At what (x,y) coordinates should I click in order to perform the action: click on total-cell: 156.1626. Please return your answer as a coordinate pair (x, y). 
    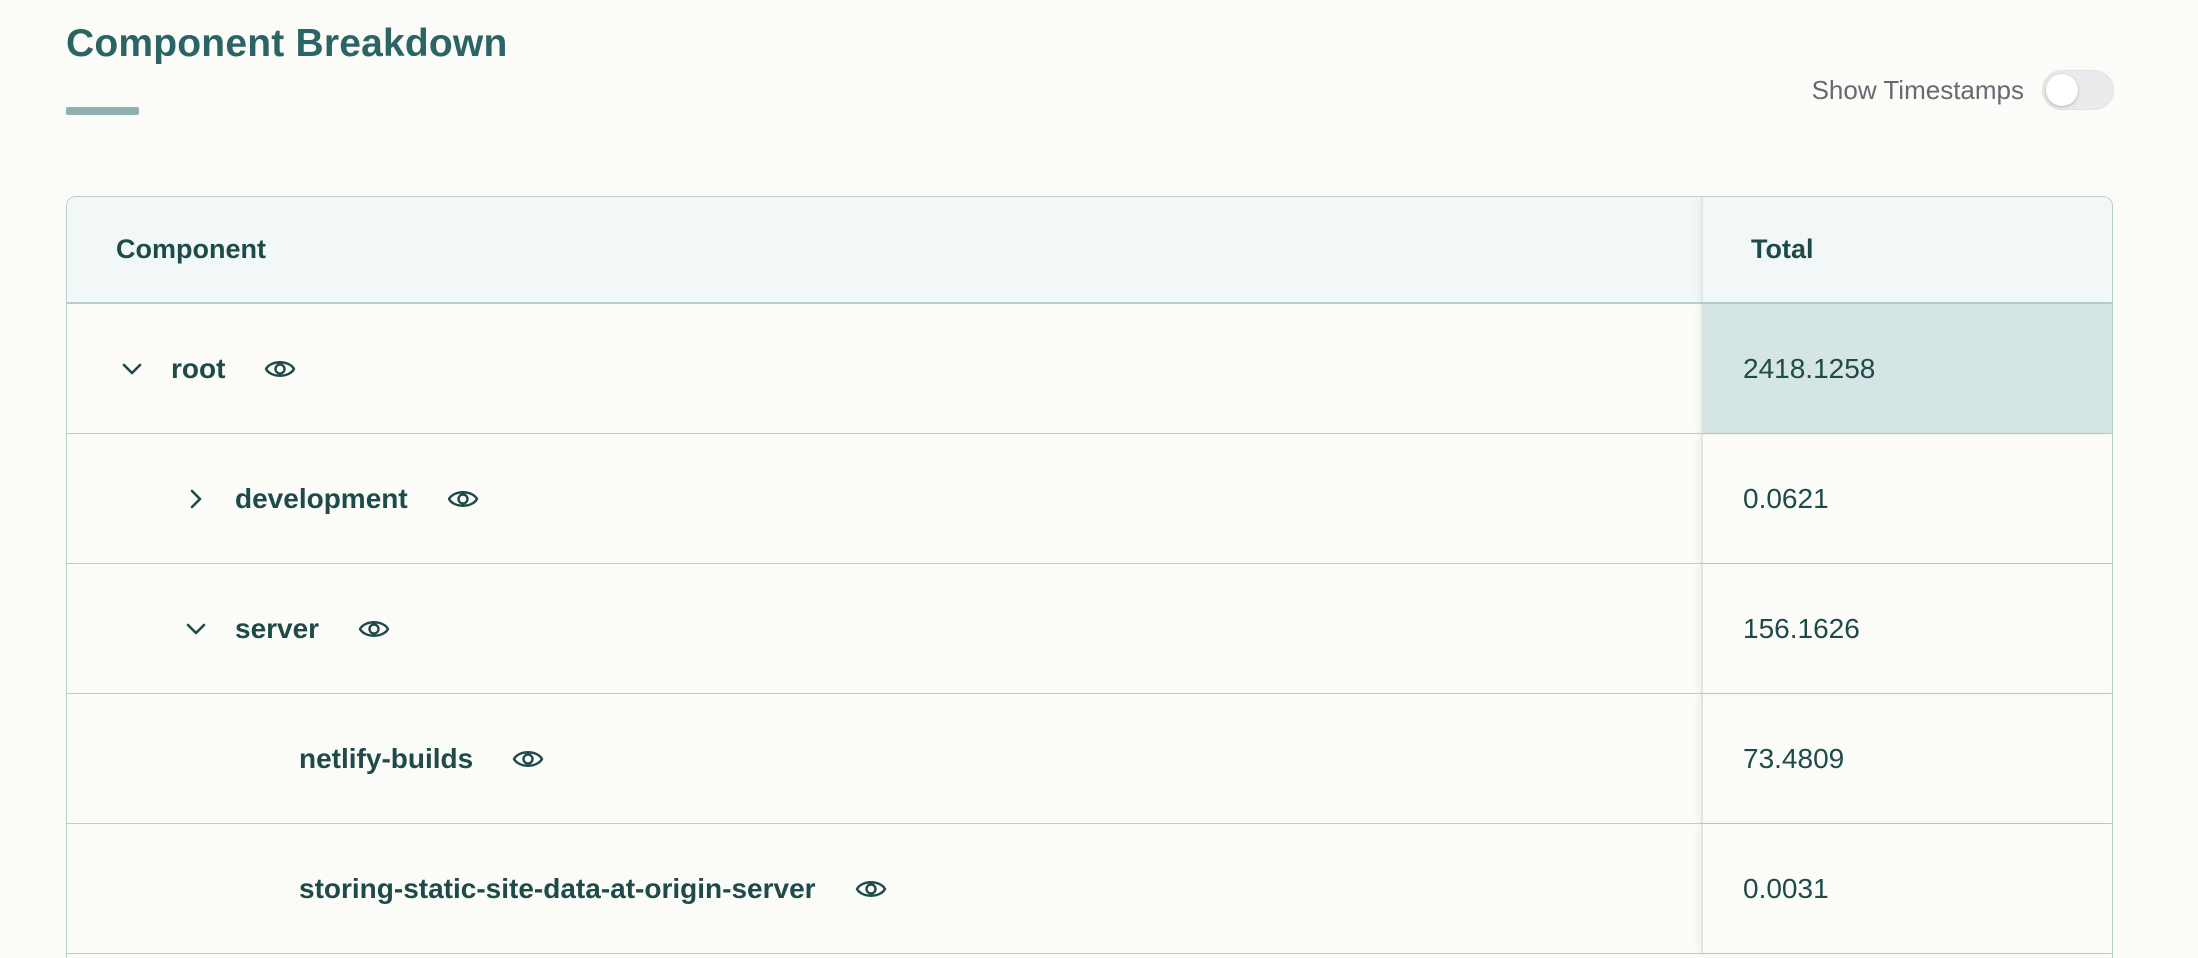
    Looking at the image, I should click on (1906, 628).